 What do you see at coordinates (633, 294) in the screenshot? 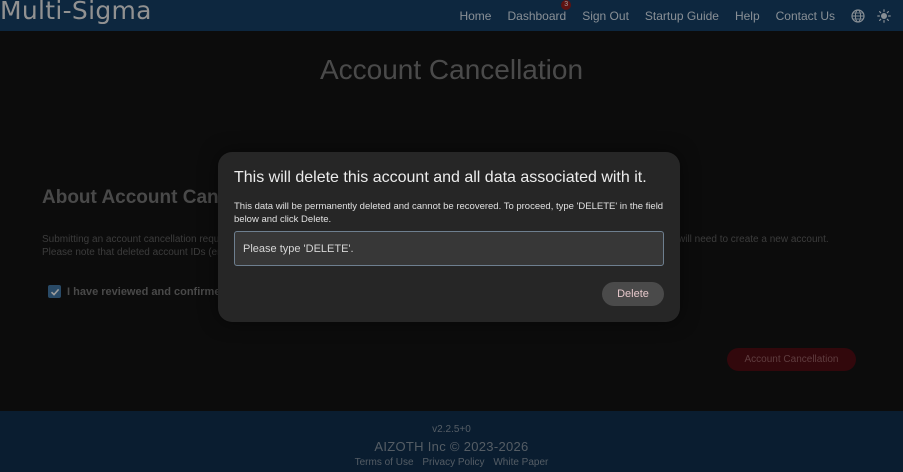
I see `delete-button: Delete` at bounding box center [633, 294].